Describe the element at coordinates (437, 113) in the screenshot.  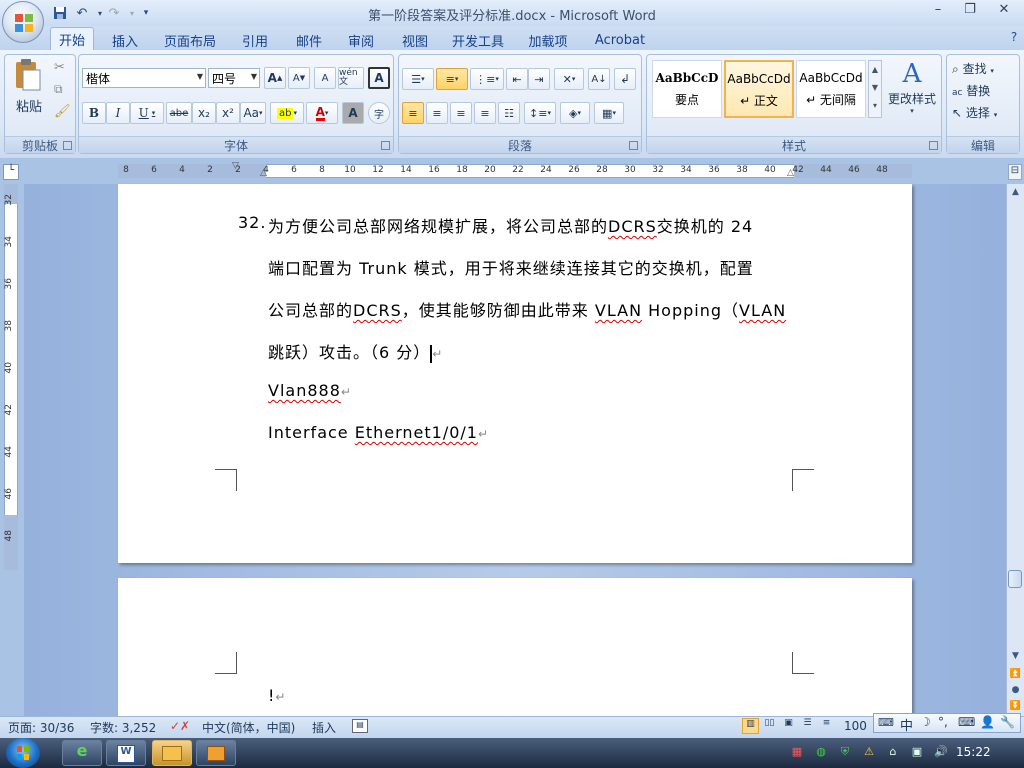
I see `align-center-button: ≡` at that location.